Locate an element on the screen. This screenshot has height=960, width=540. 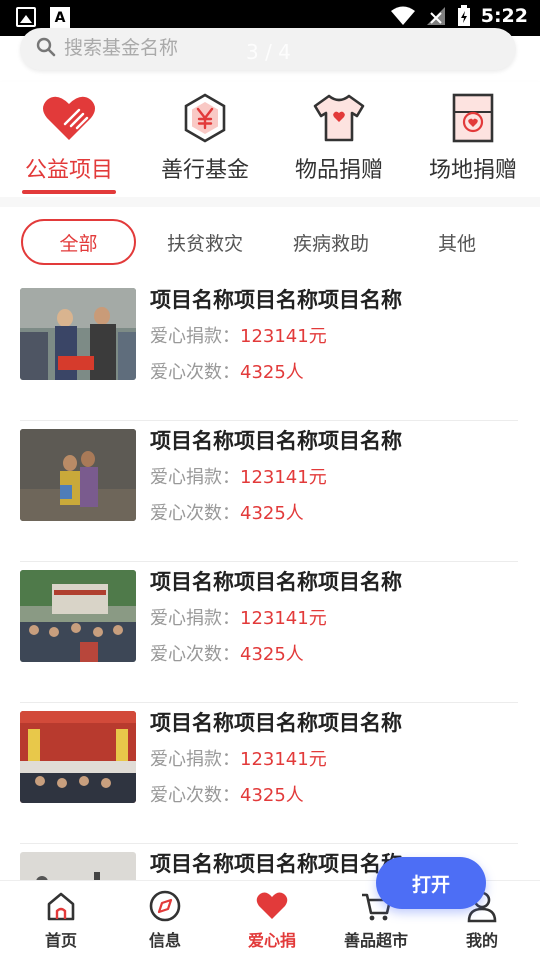
wifi-icon is located at coordinates (402, 15).